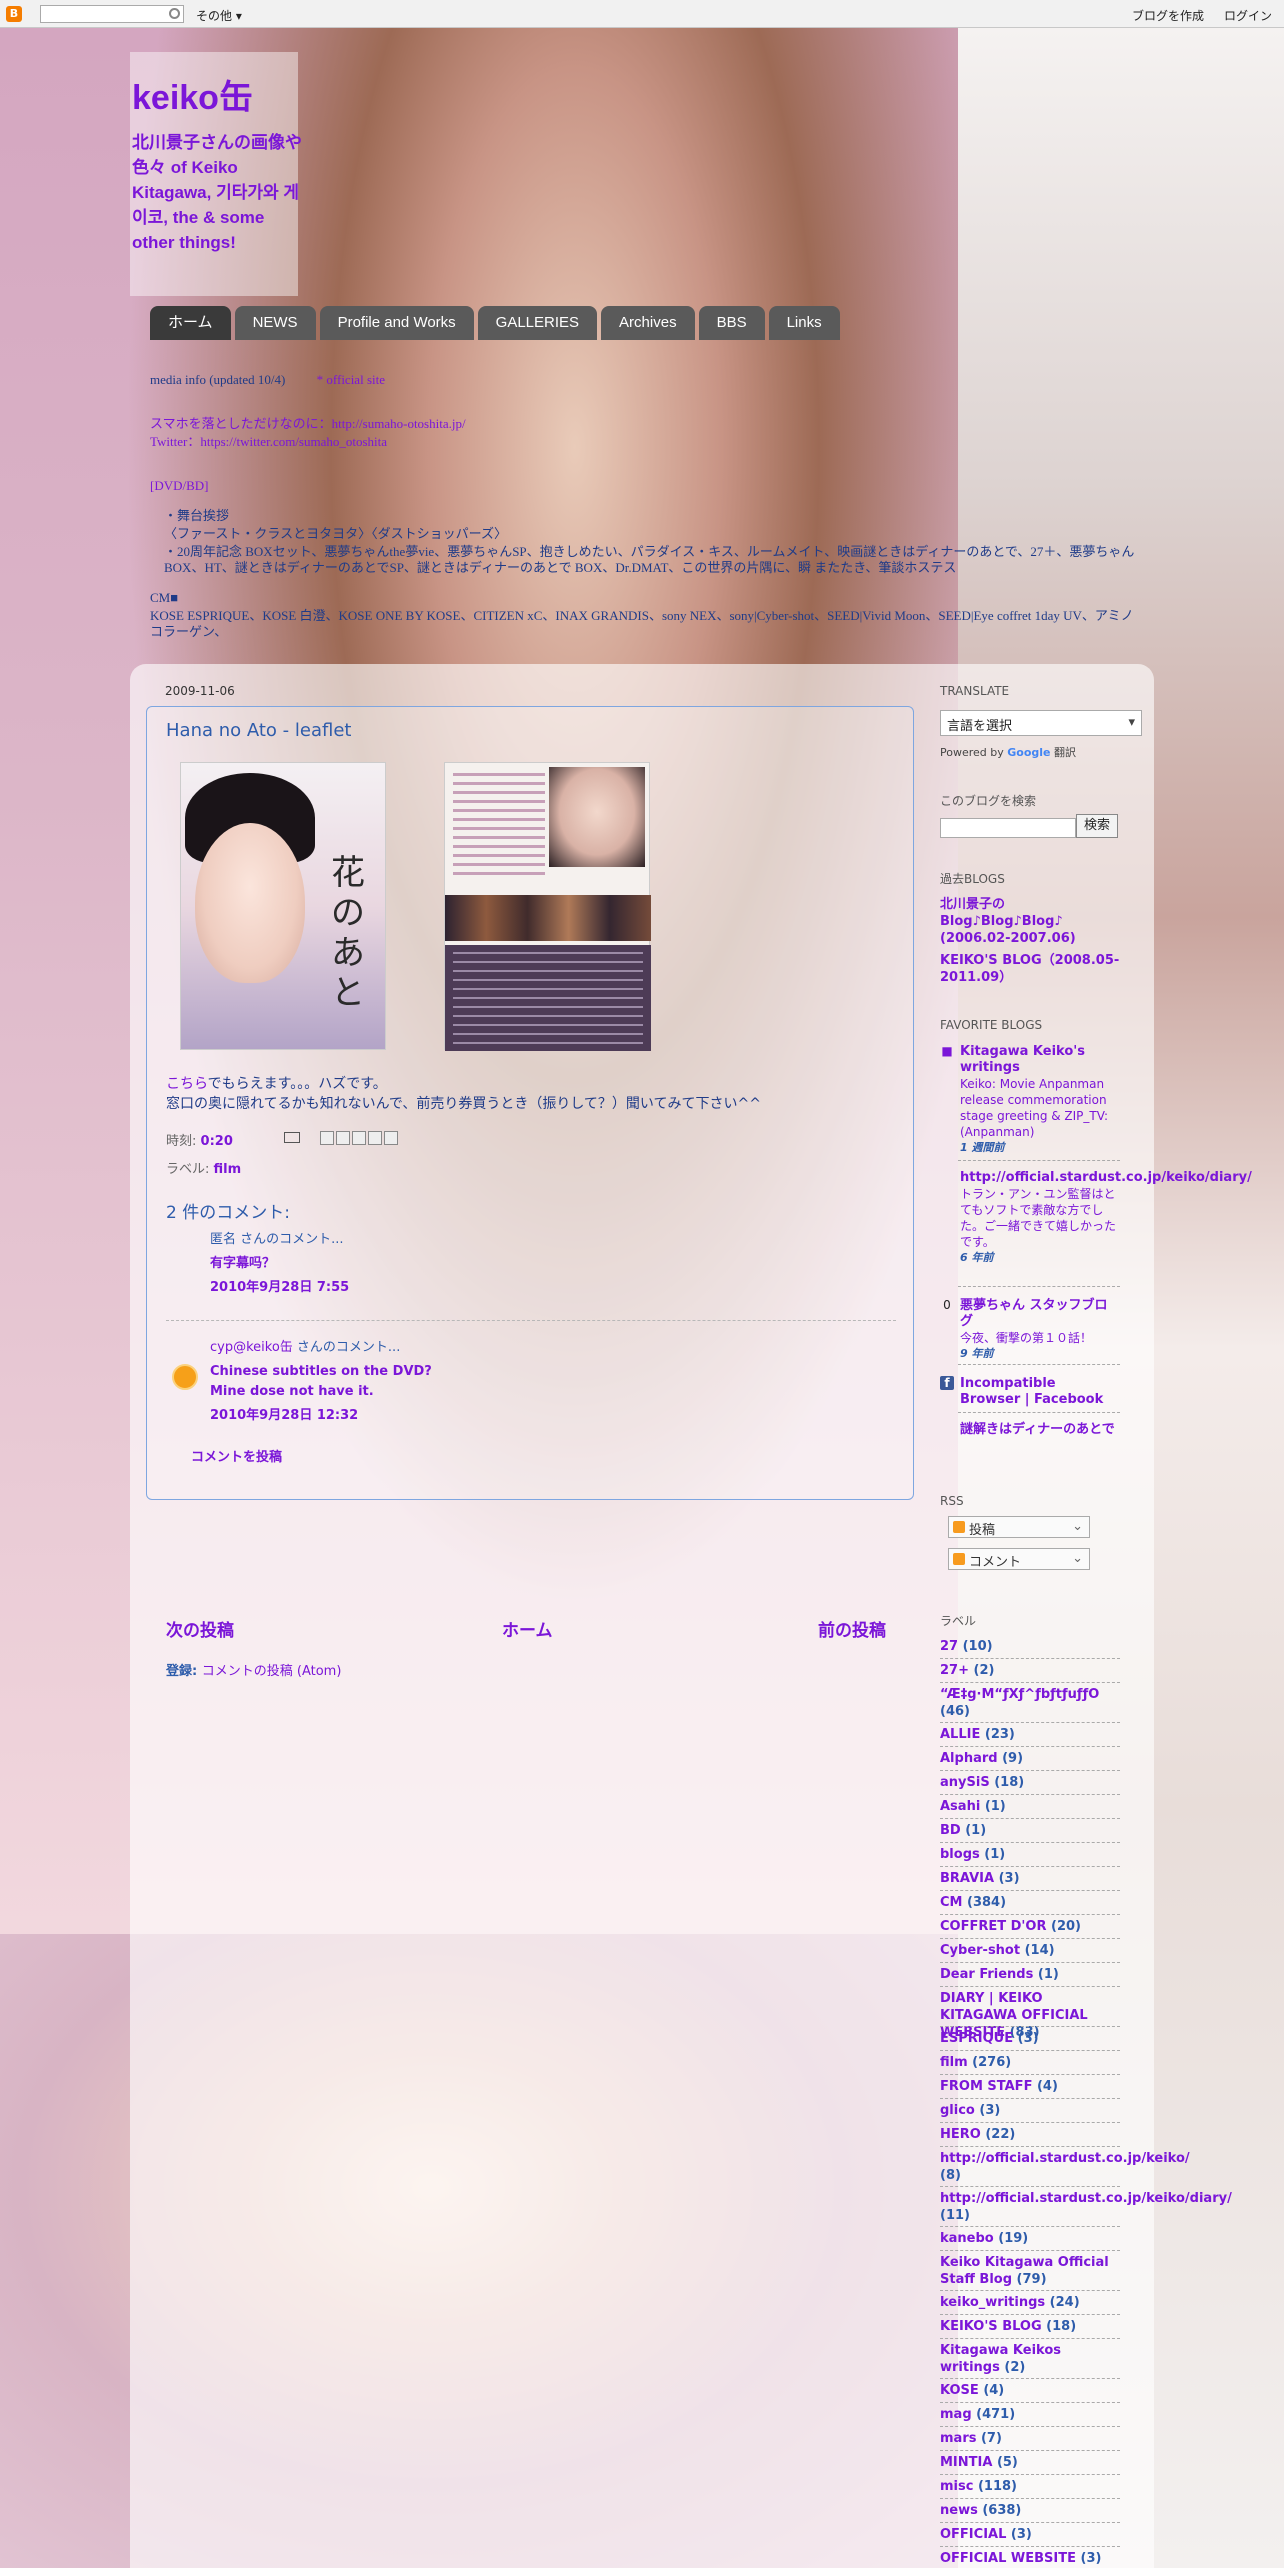  I want to click on subscribe-links: 登録: コメントの投稿 (Atom), so click(253, 1669).